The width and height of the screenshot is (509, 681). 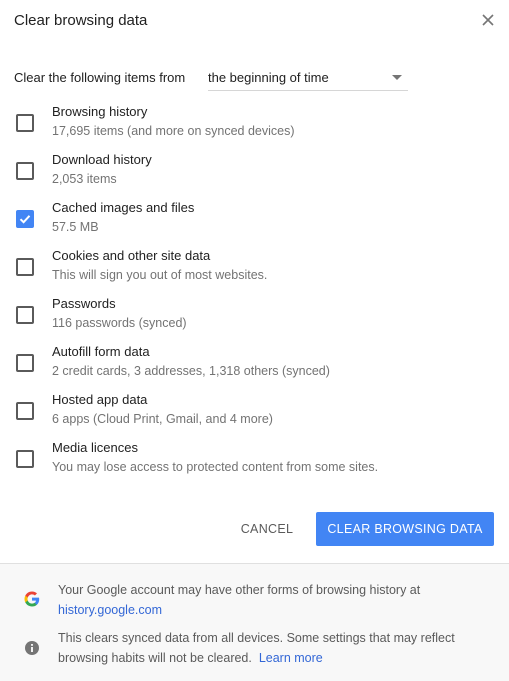 What do you see at coordinates (110, 610) in the screenshot?
I see `history-google-link: history.google.com` at bounding box center [110, 610].